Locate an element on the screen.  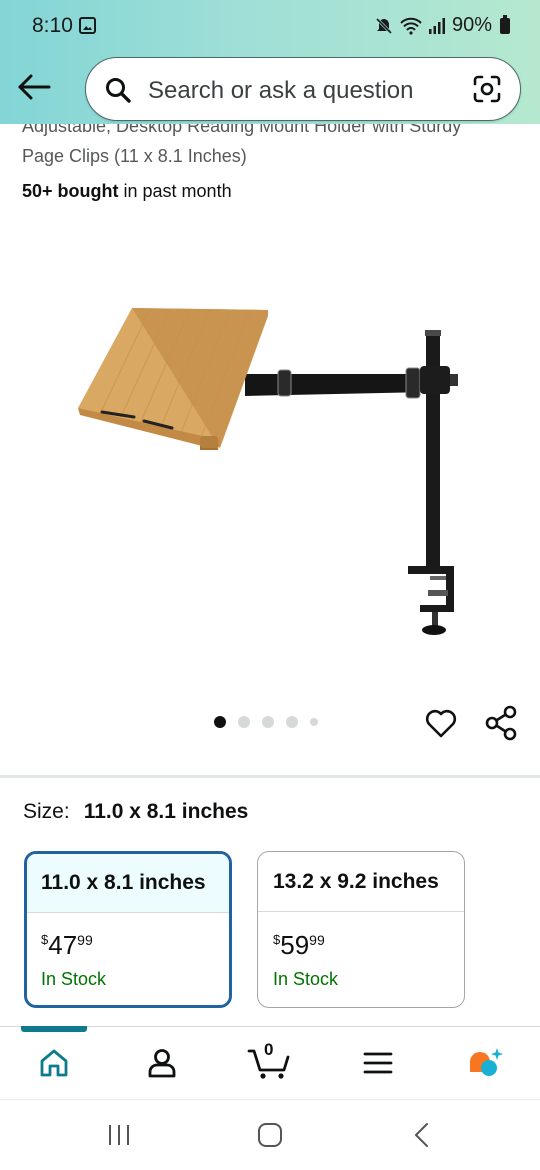
search-placeholder: Search or ask a question is located at coordinates (281, 90).